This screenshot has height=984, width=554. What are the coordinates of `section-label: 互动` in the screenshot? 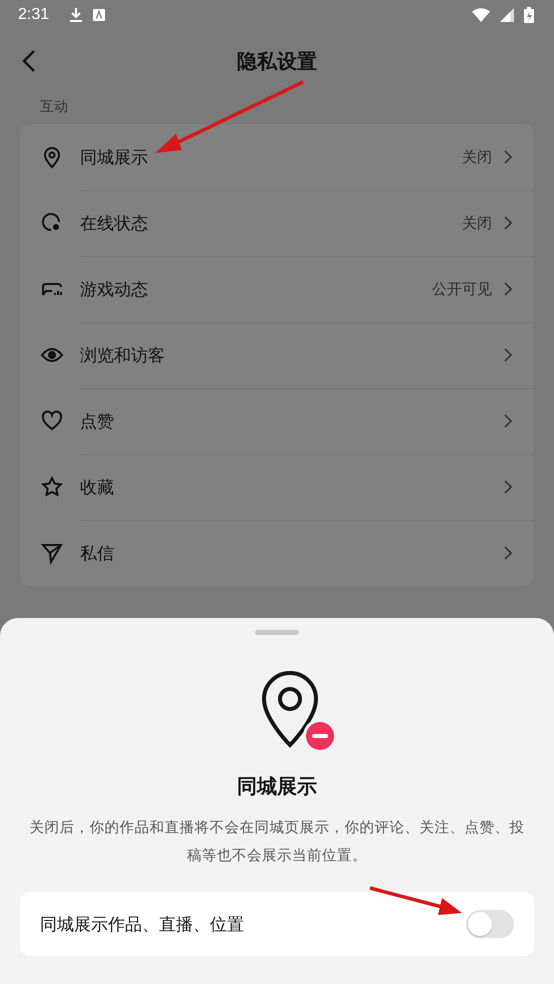 It's located at (54, 107).